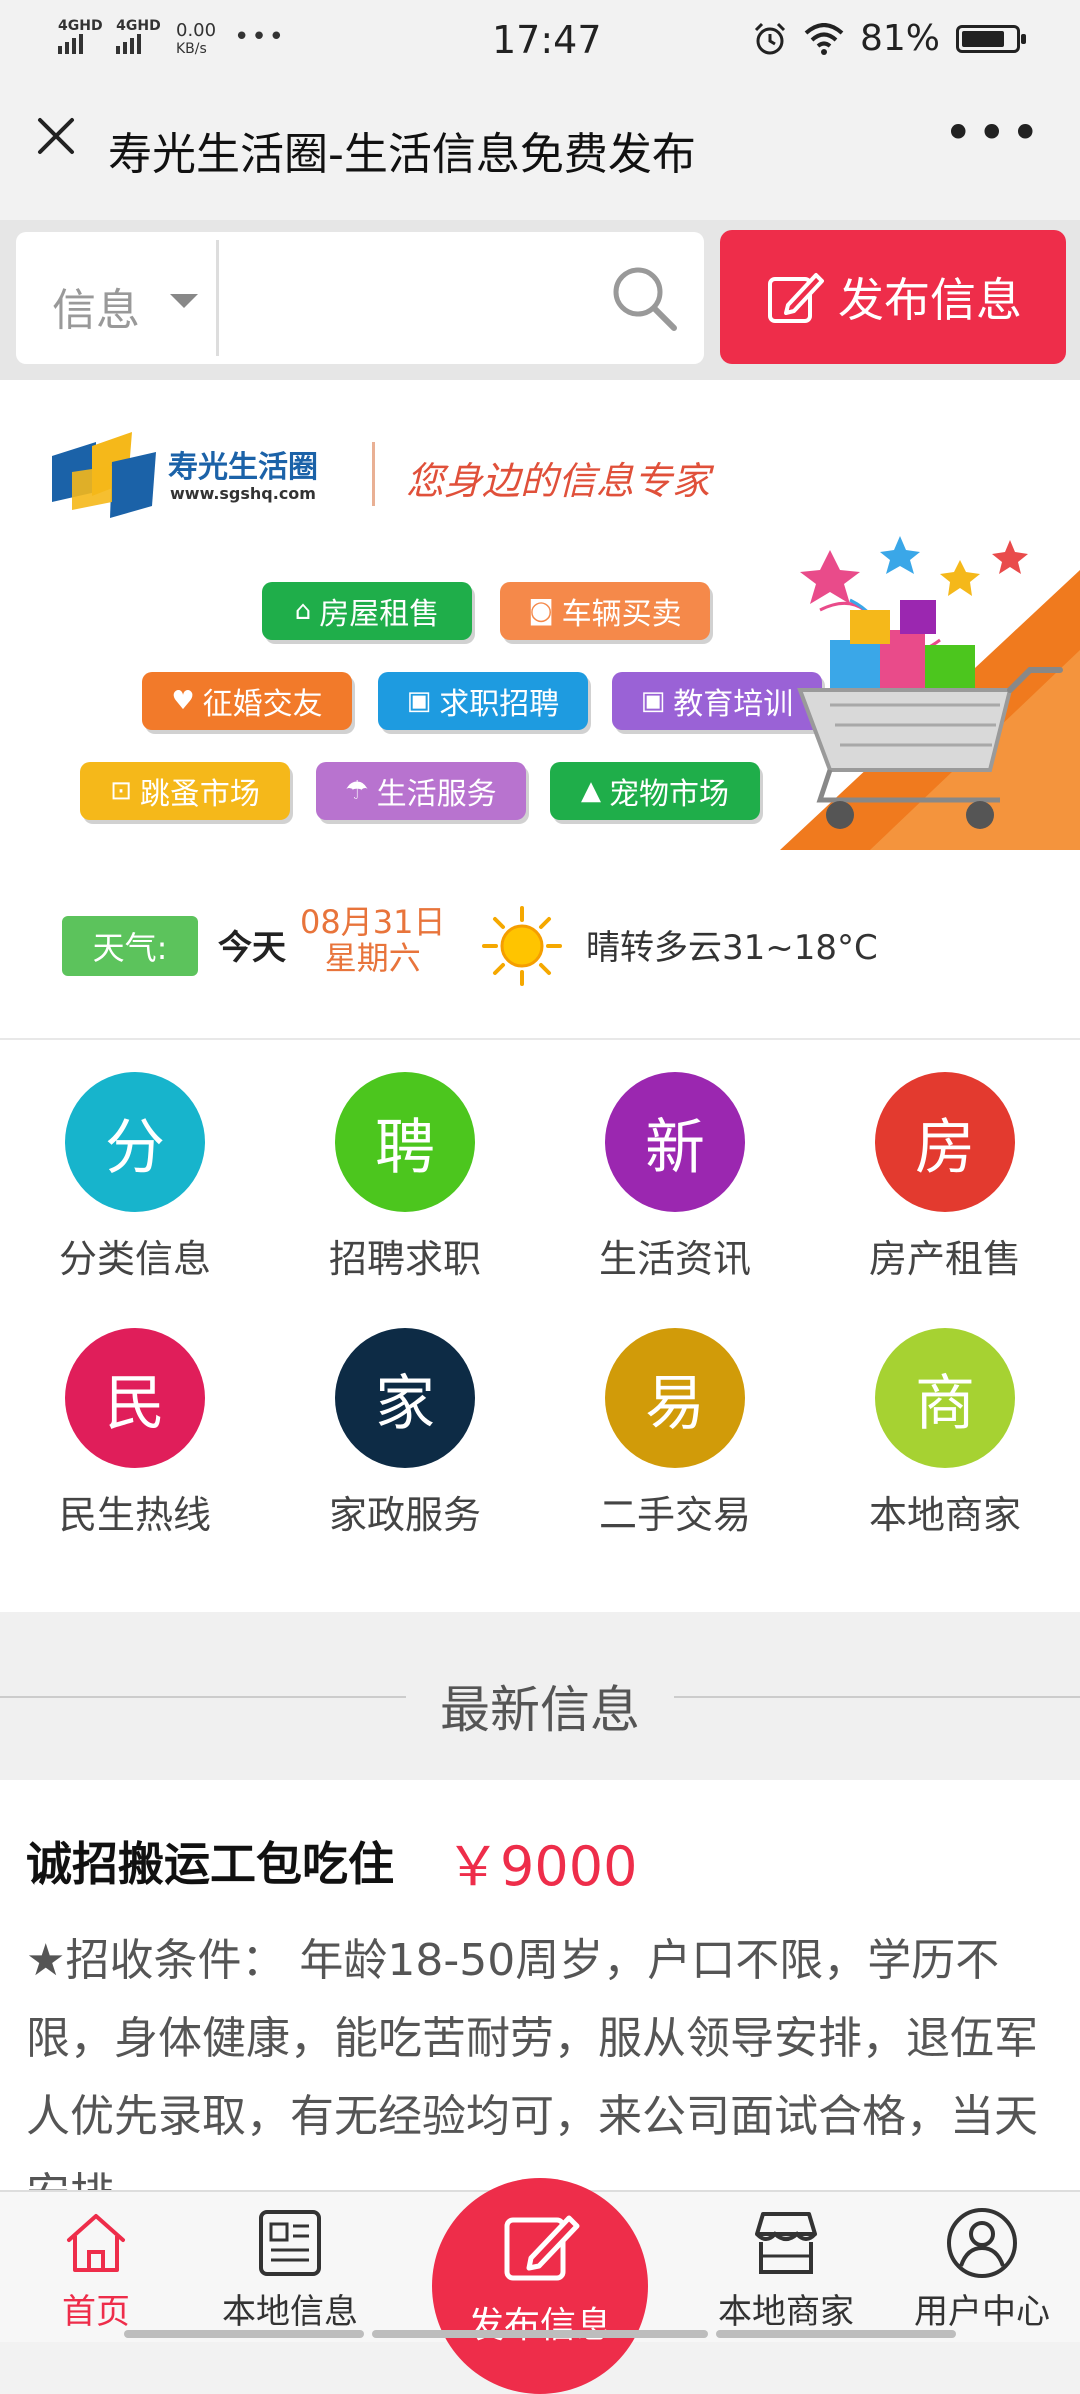 The image size is (1080, 2394). I want to click on tag-label: 车辆买卖, so click(621, 614).